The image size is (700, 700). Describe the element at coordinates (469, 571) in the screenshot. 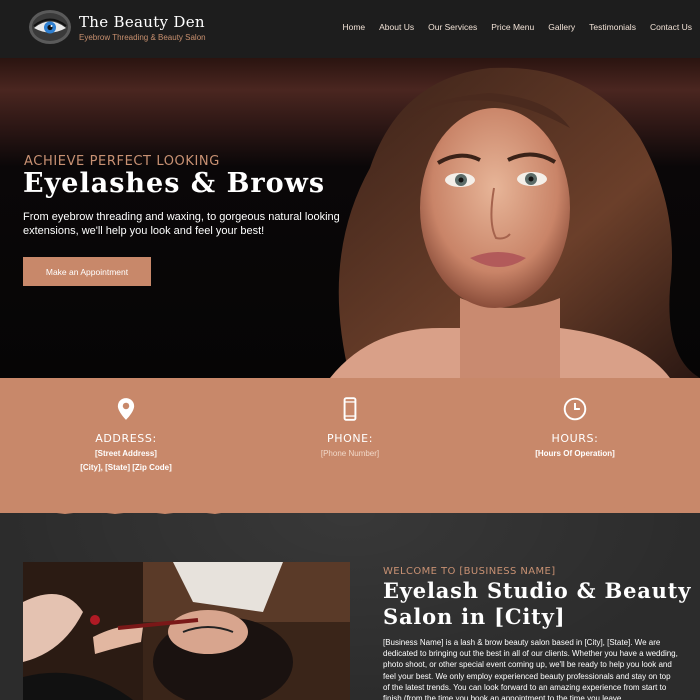

I see `welcome-eyebrow: WELCOME TO [BUSINESS NAME]` at that location.